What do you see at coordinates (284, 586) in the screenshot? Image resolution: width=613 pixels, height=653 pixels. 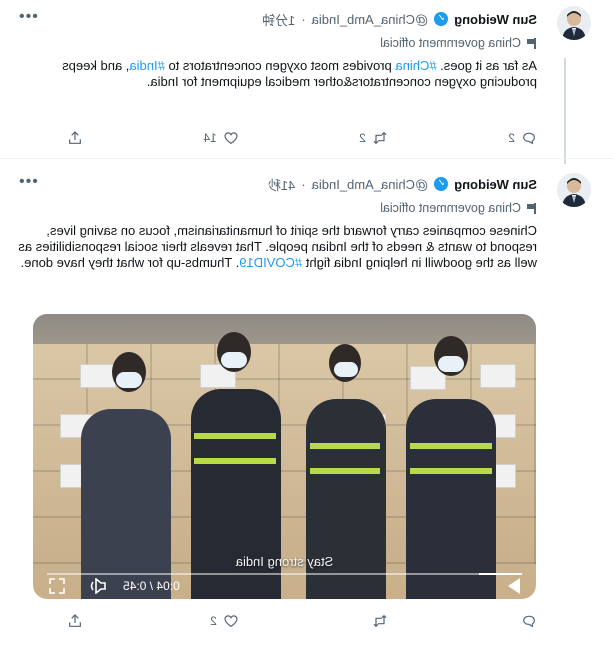 I see `video-controls: 0:04 / 0:45` at bounding box center [284, 586].